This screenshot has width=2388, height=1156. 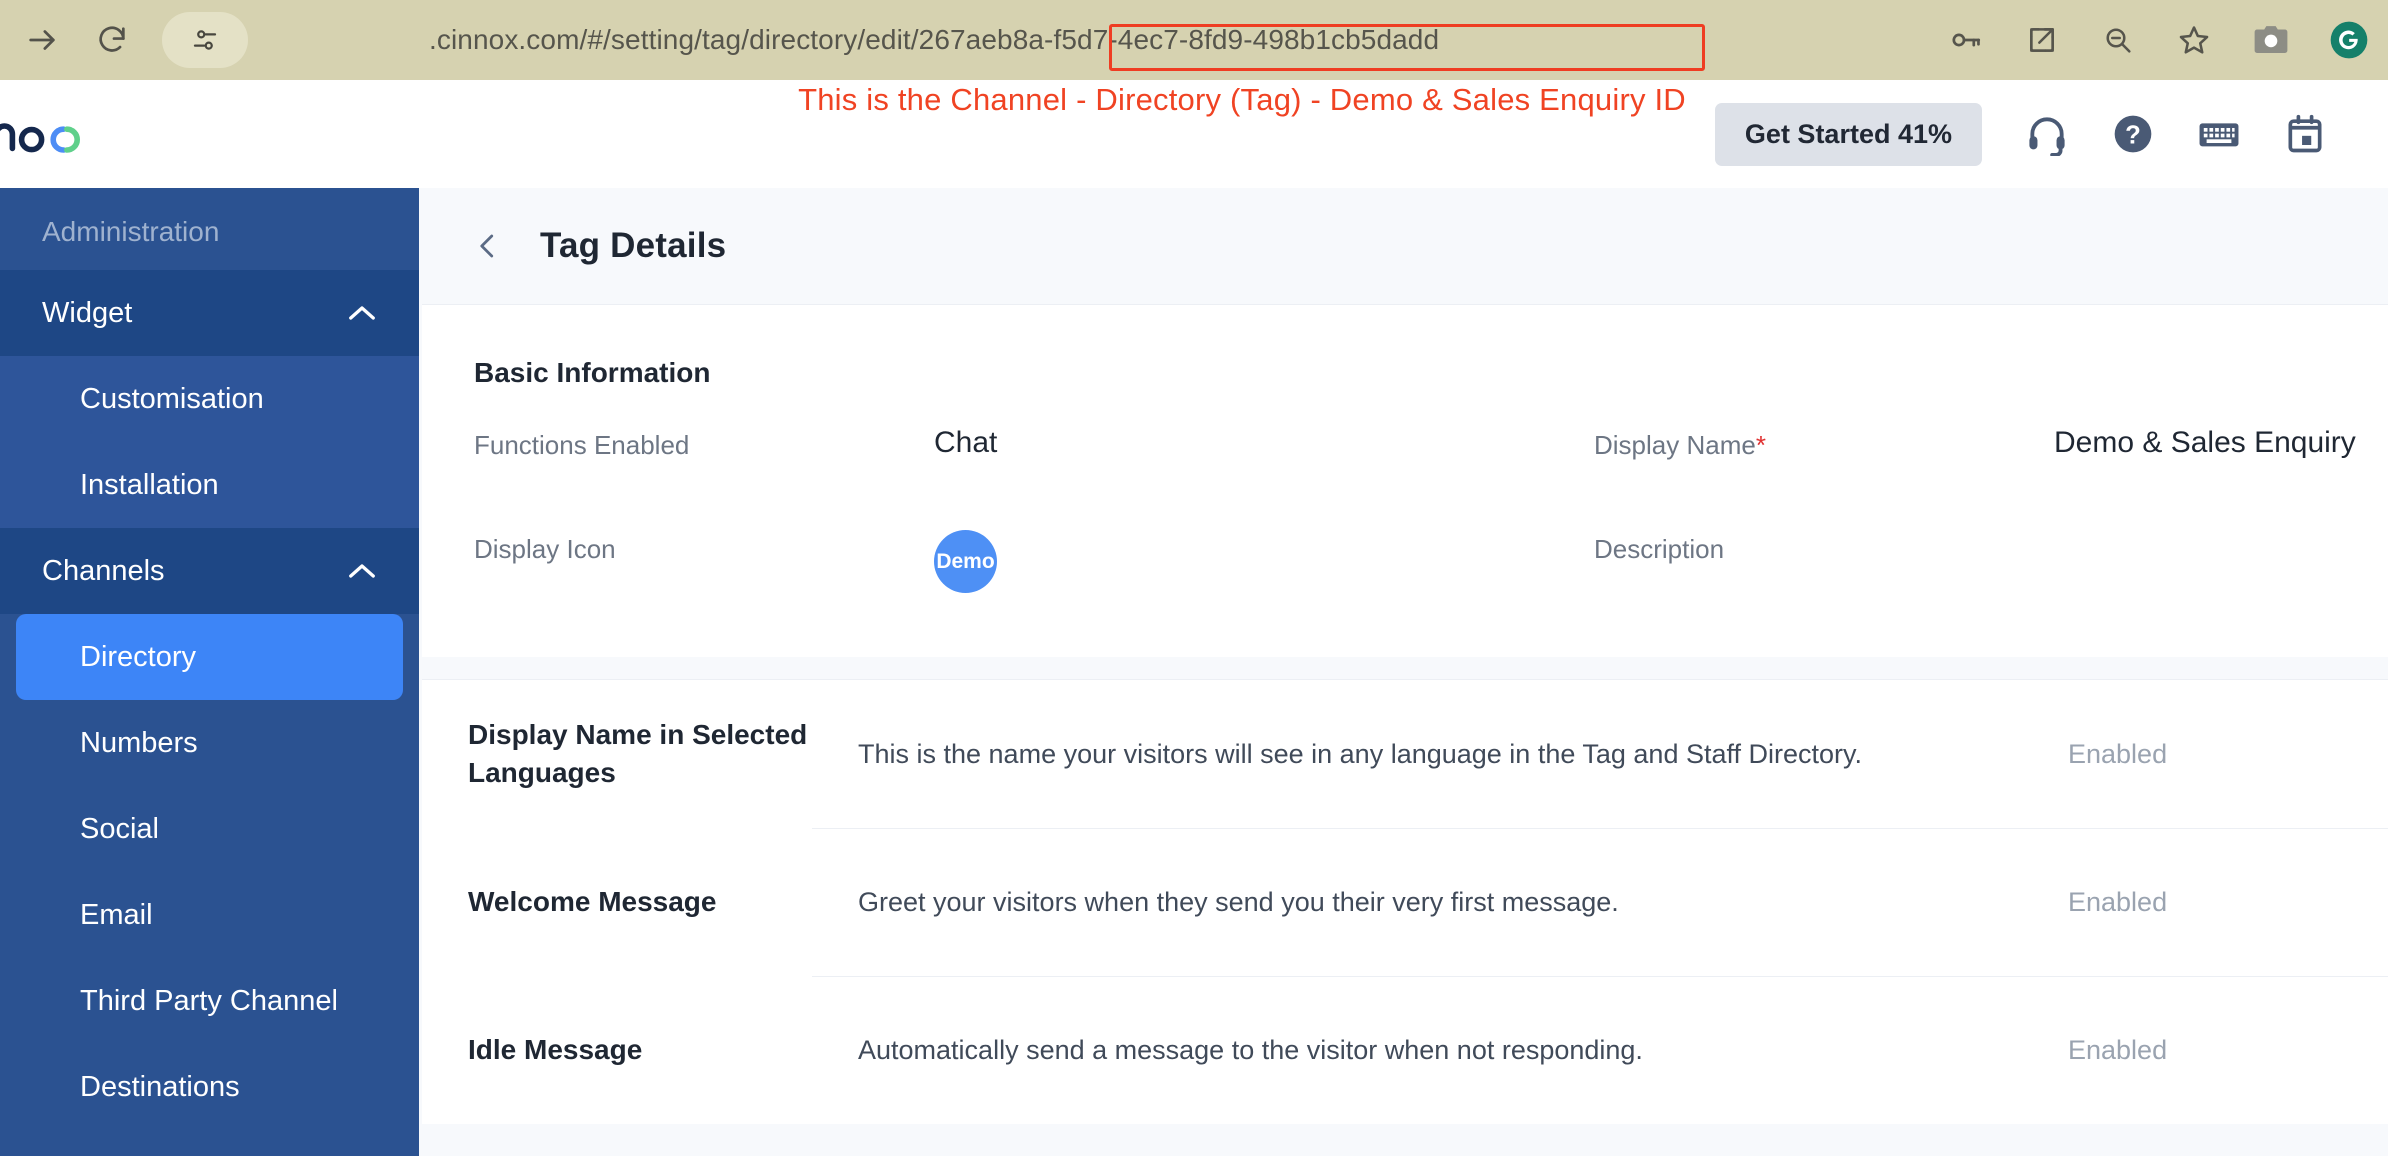 I want to click on page-header: Tag Details, so click(x=1403, y=246).